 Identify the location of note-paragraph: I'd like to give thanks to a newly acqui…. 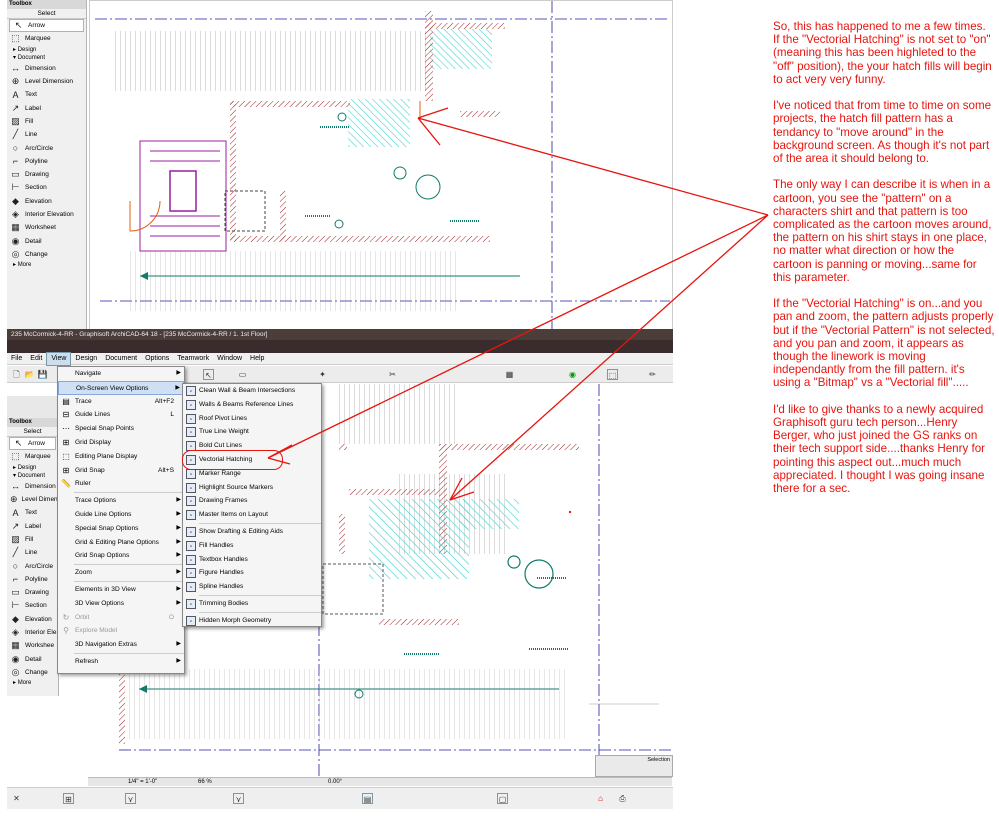
(879, 449).